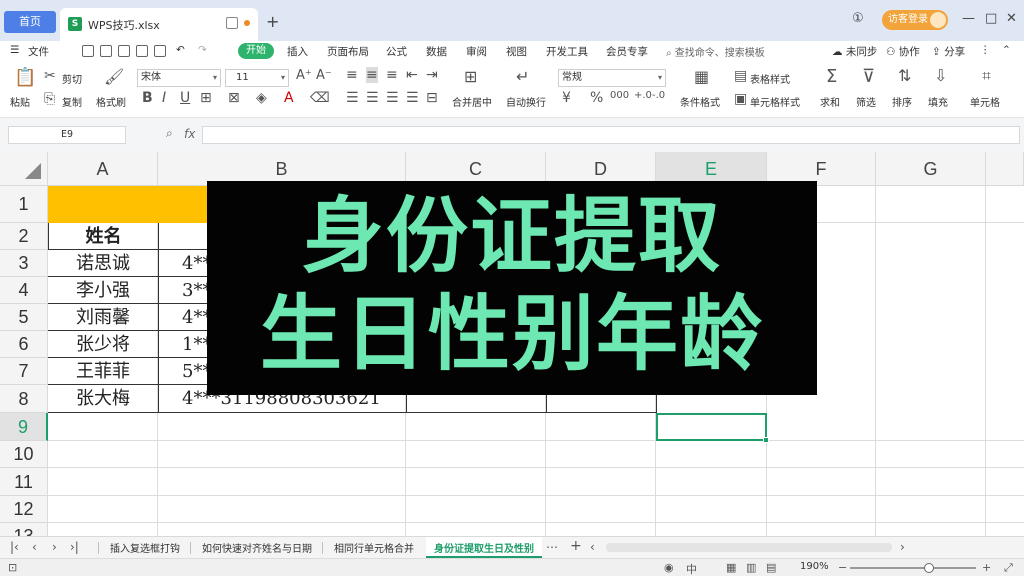 The image size is (1024, 576). What do you see at coordinates (24, 263) in the screenshot?
I see `row-header-3: 3` at bounding box center [24, 263].